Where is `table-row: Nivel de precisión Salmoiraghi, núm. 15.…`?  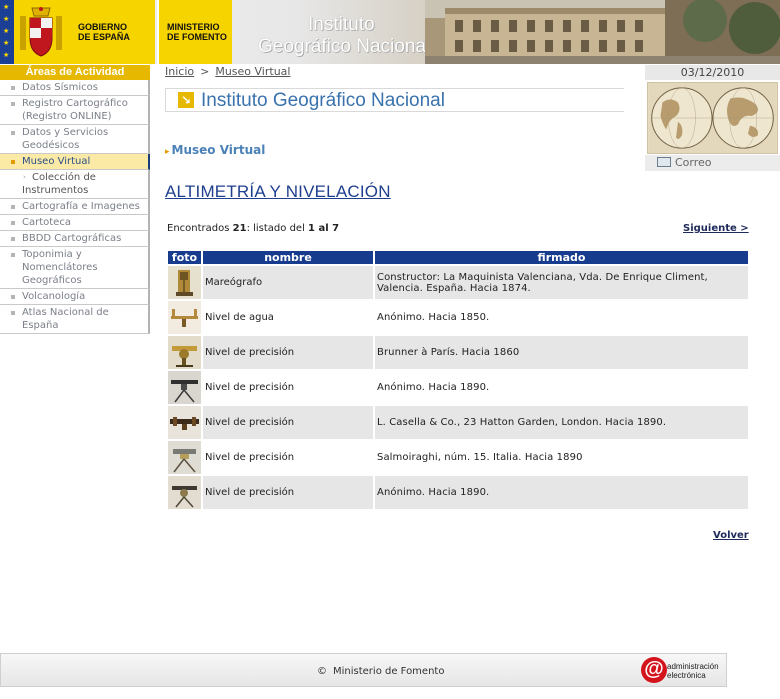 table-row: Nivel de precisión Salmoiraghi, núm. 15.… is located at coordinates (458, 457).